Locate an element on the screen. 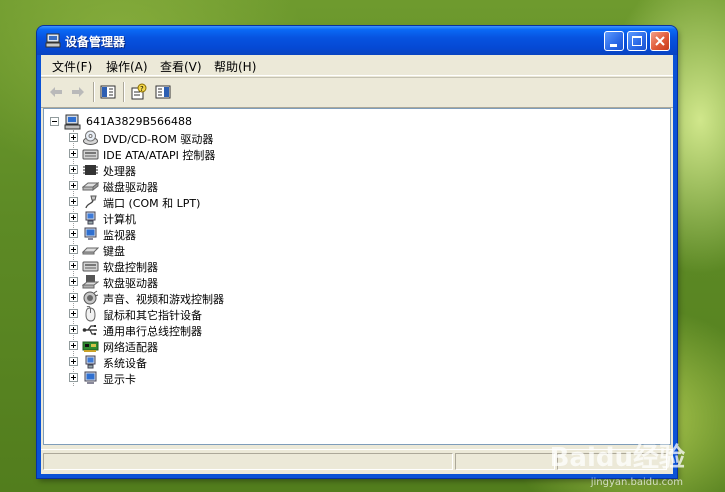  toolbar: ? is located at coordinates (357, 92).